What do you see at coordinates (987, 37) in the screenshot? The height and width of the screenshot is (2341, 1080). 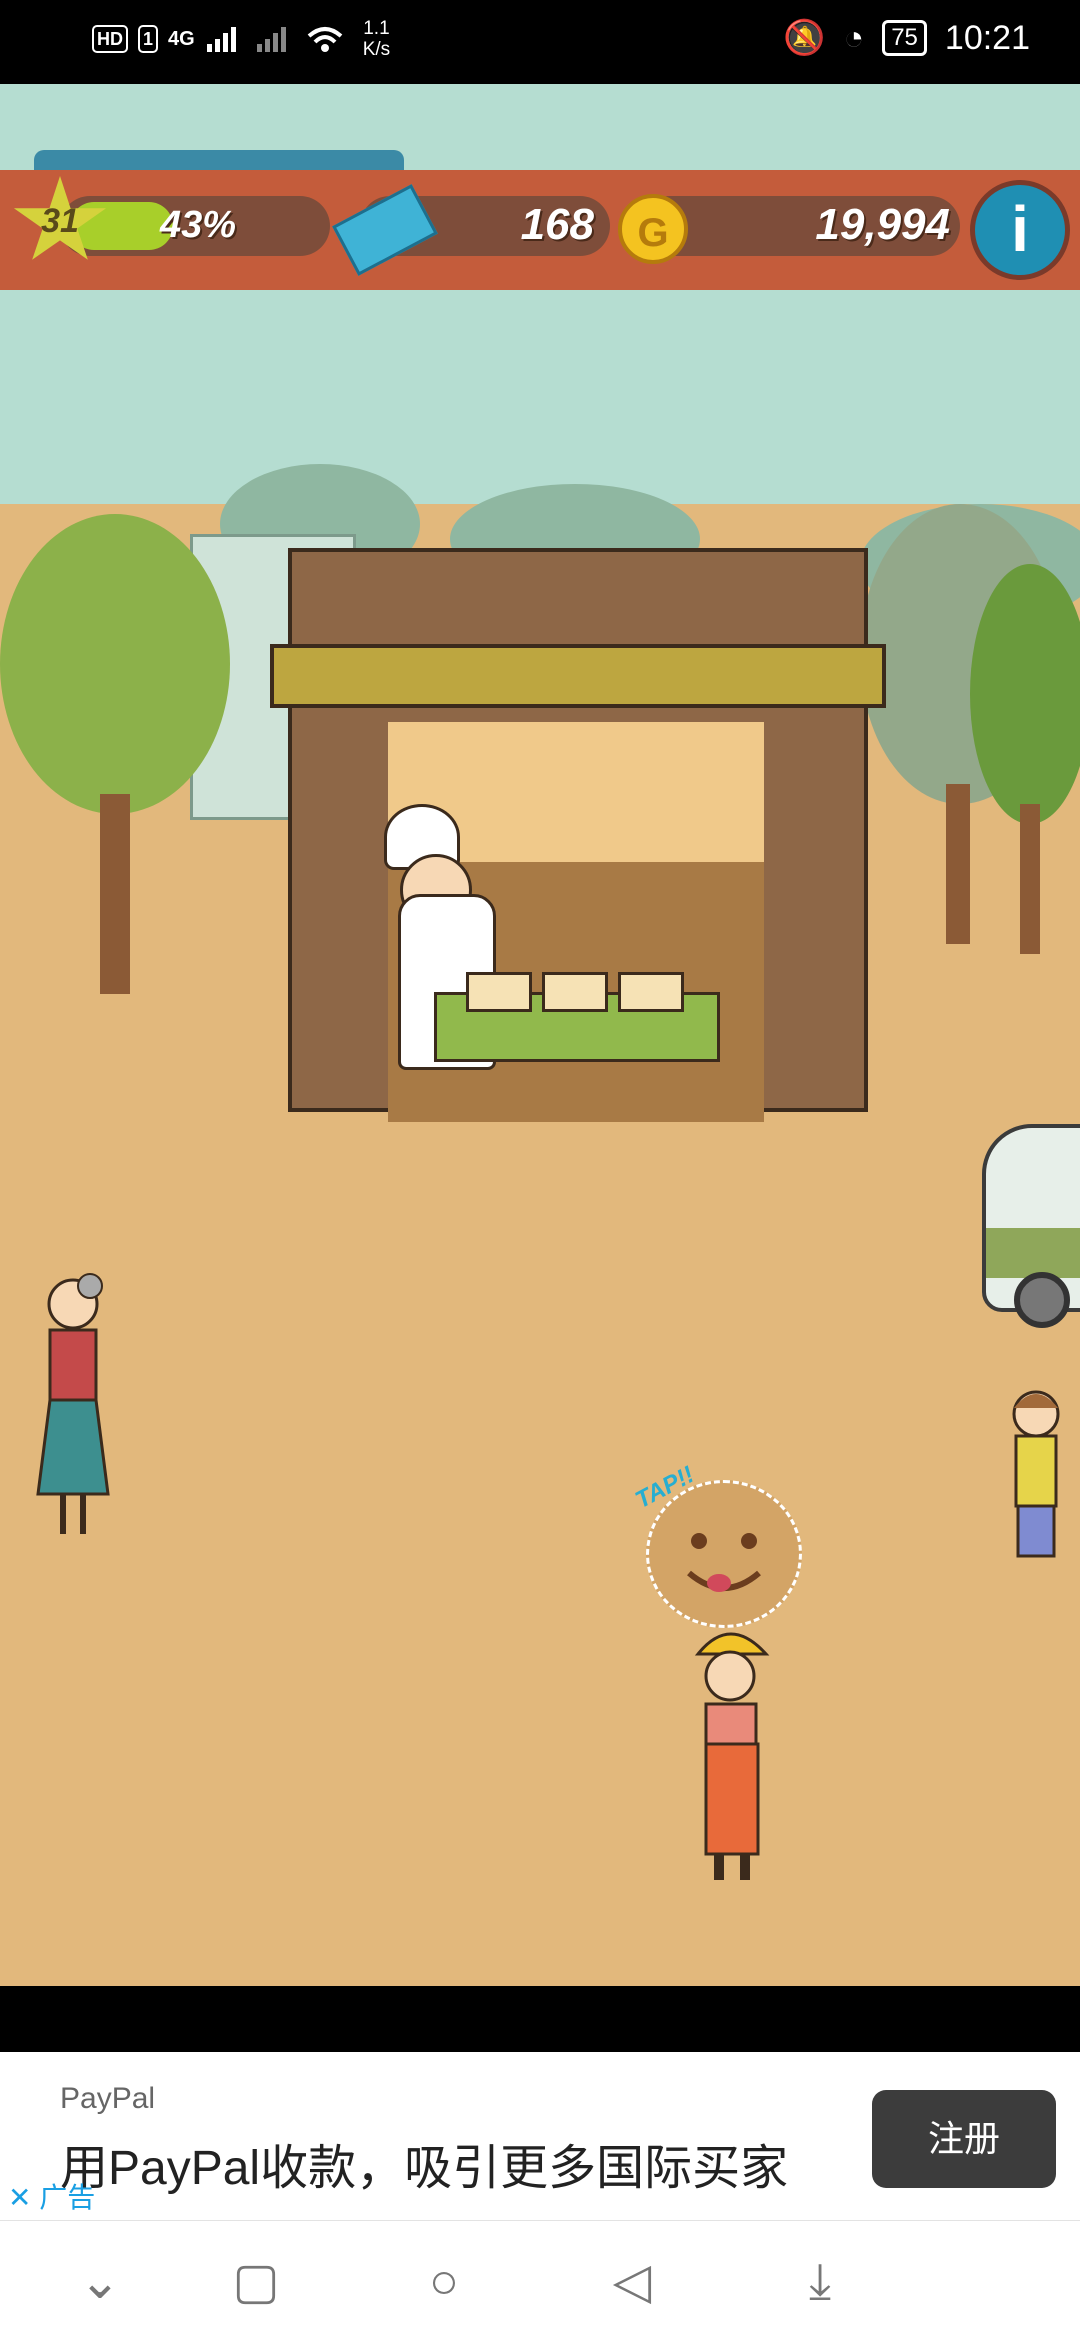 I see `clock: 10:21` at bounding box center [987, 37].